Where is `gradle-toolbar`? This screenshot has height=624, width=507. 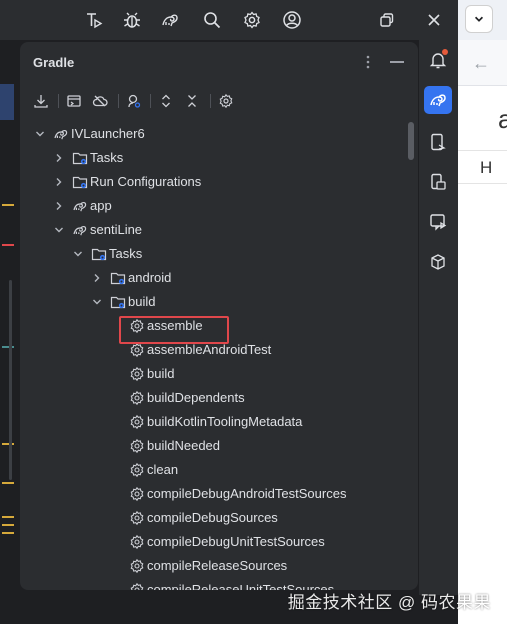
gradle-toolbar is located at coordinates (219, 101).